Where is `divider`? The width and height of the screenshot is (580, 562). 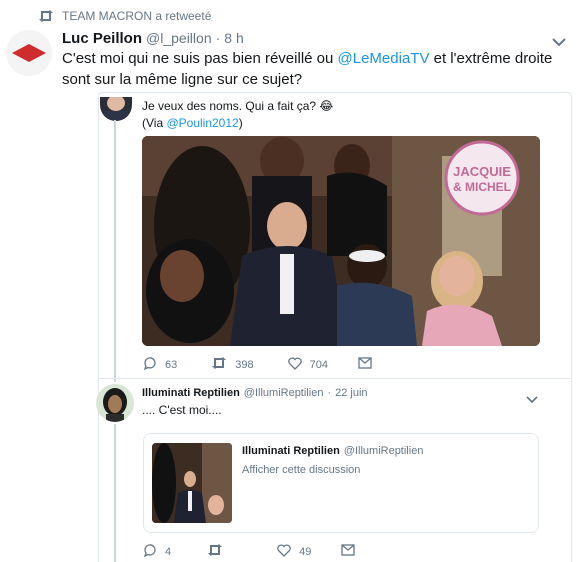 divider is located at coordinates (335, 378).